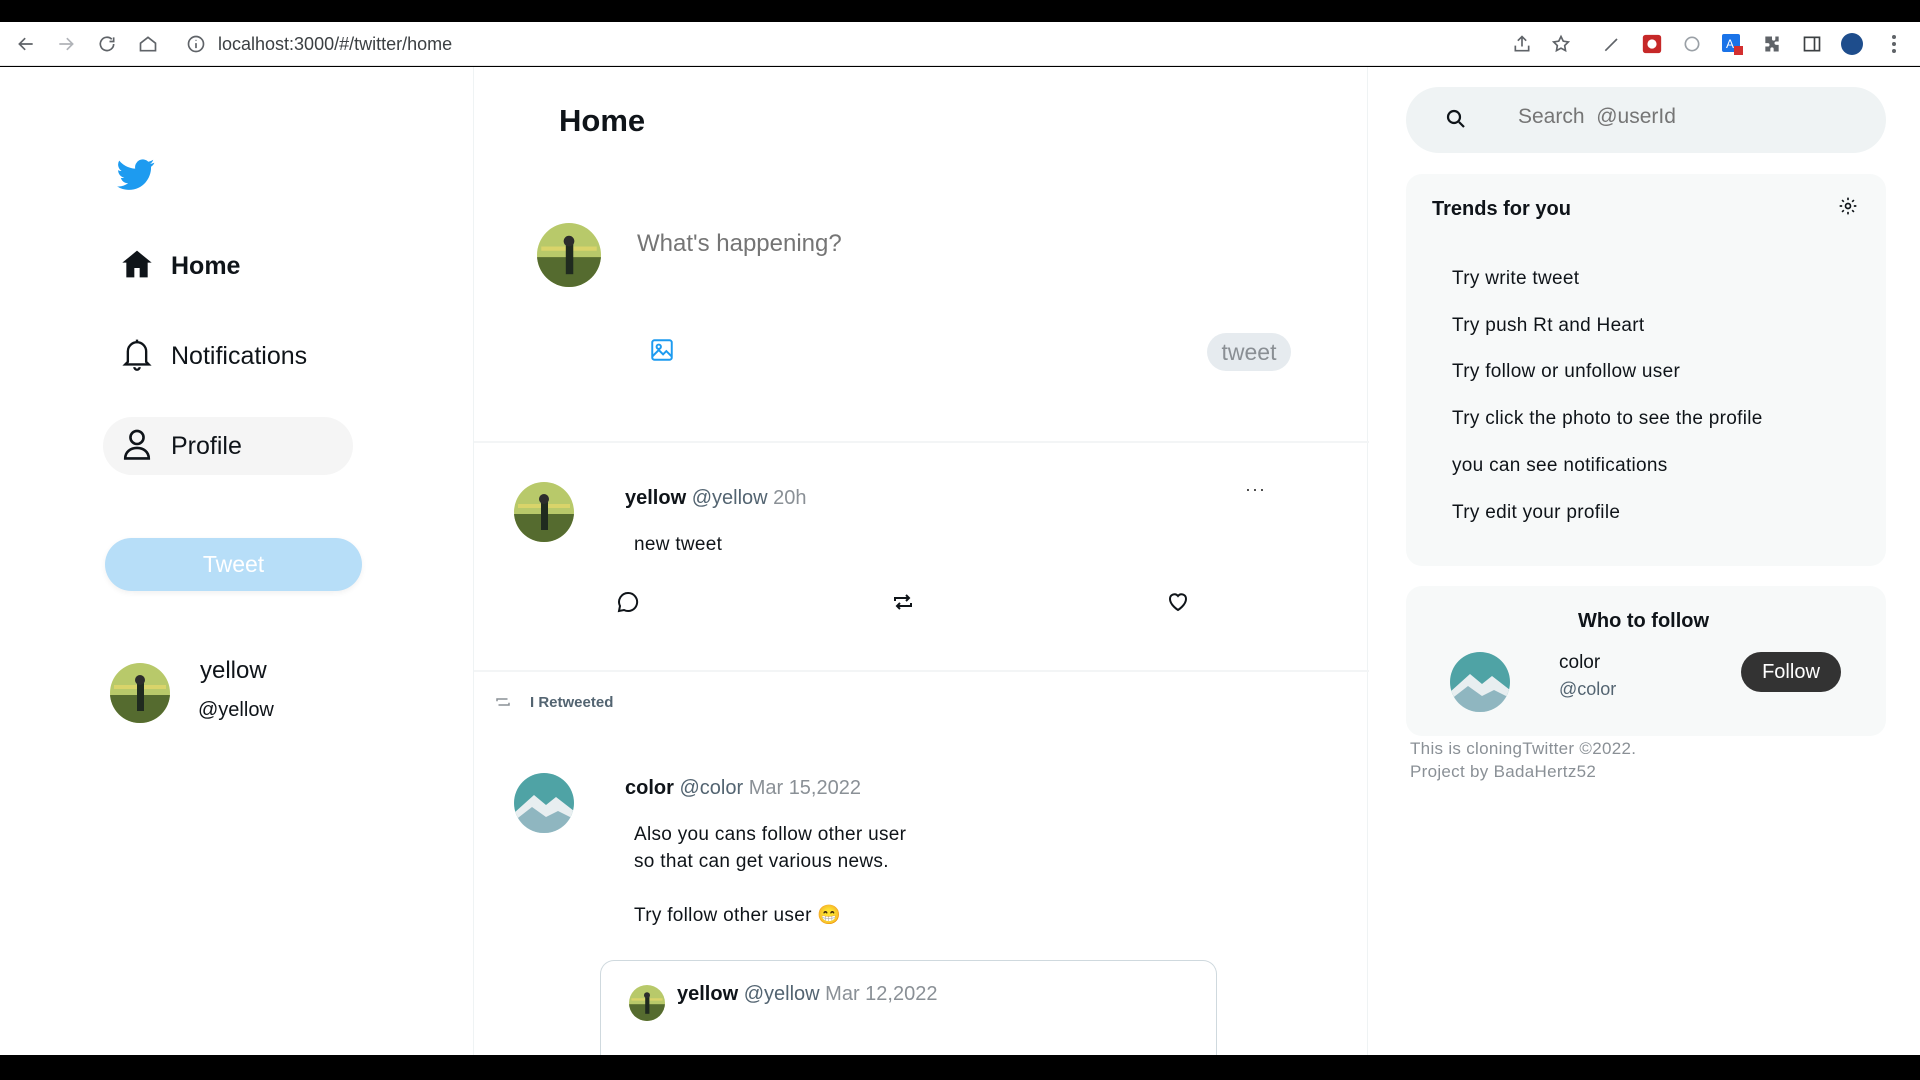 The image size is (1920, 1080). I want to click on retweet-line-1: Also you cans follow other user, so click(770, 834).